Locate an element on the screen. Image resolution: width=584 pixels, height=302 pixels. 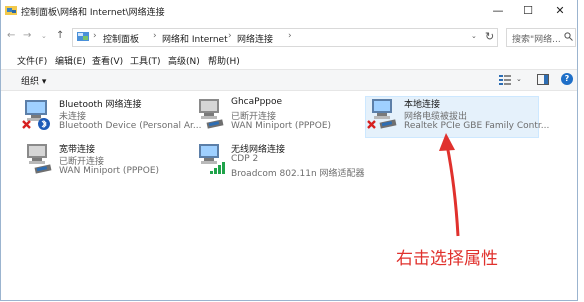
menu-help: 帮助(H) is located at coordinates (224, 60).